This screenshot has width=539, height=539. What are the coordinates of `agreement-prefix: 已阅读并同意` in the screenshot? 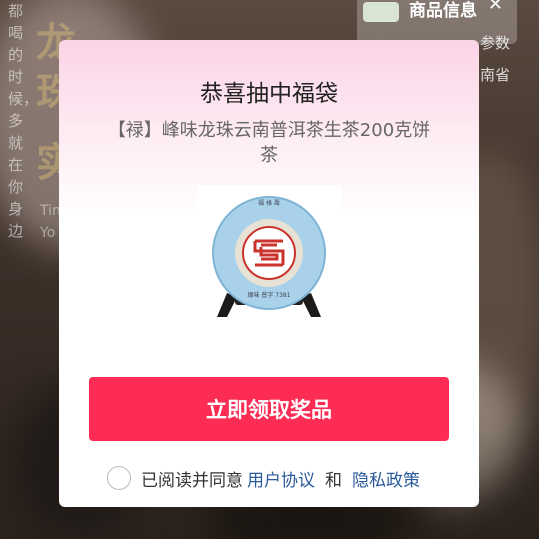 It's located at (192, 480).